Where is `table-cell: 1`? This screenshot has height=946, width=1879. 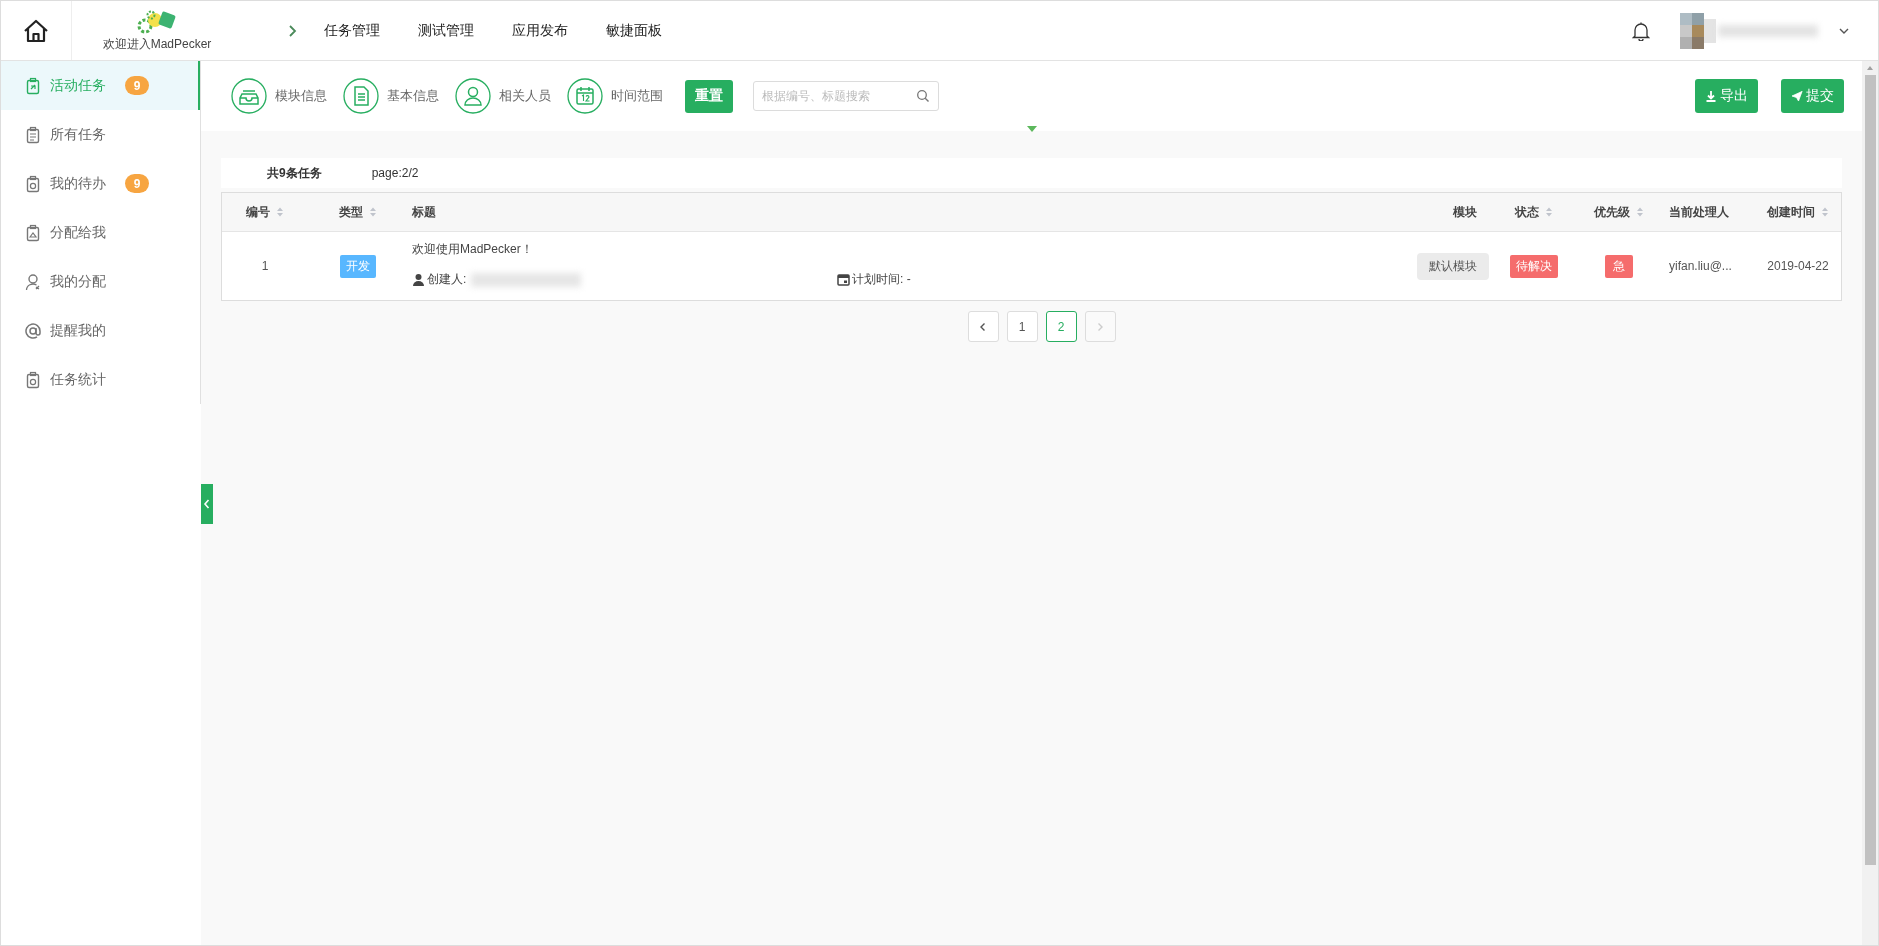
table-cell: 1 is located at coordinates (265, 266).